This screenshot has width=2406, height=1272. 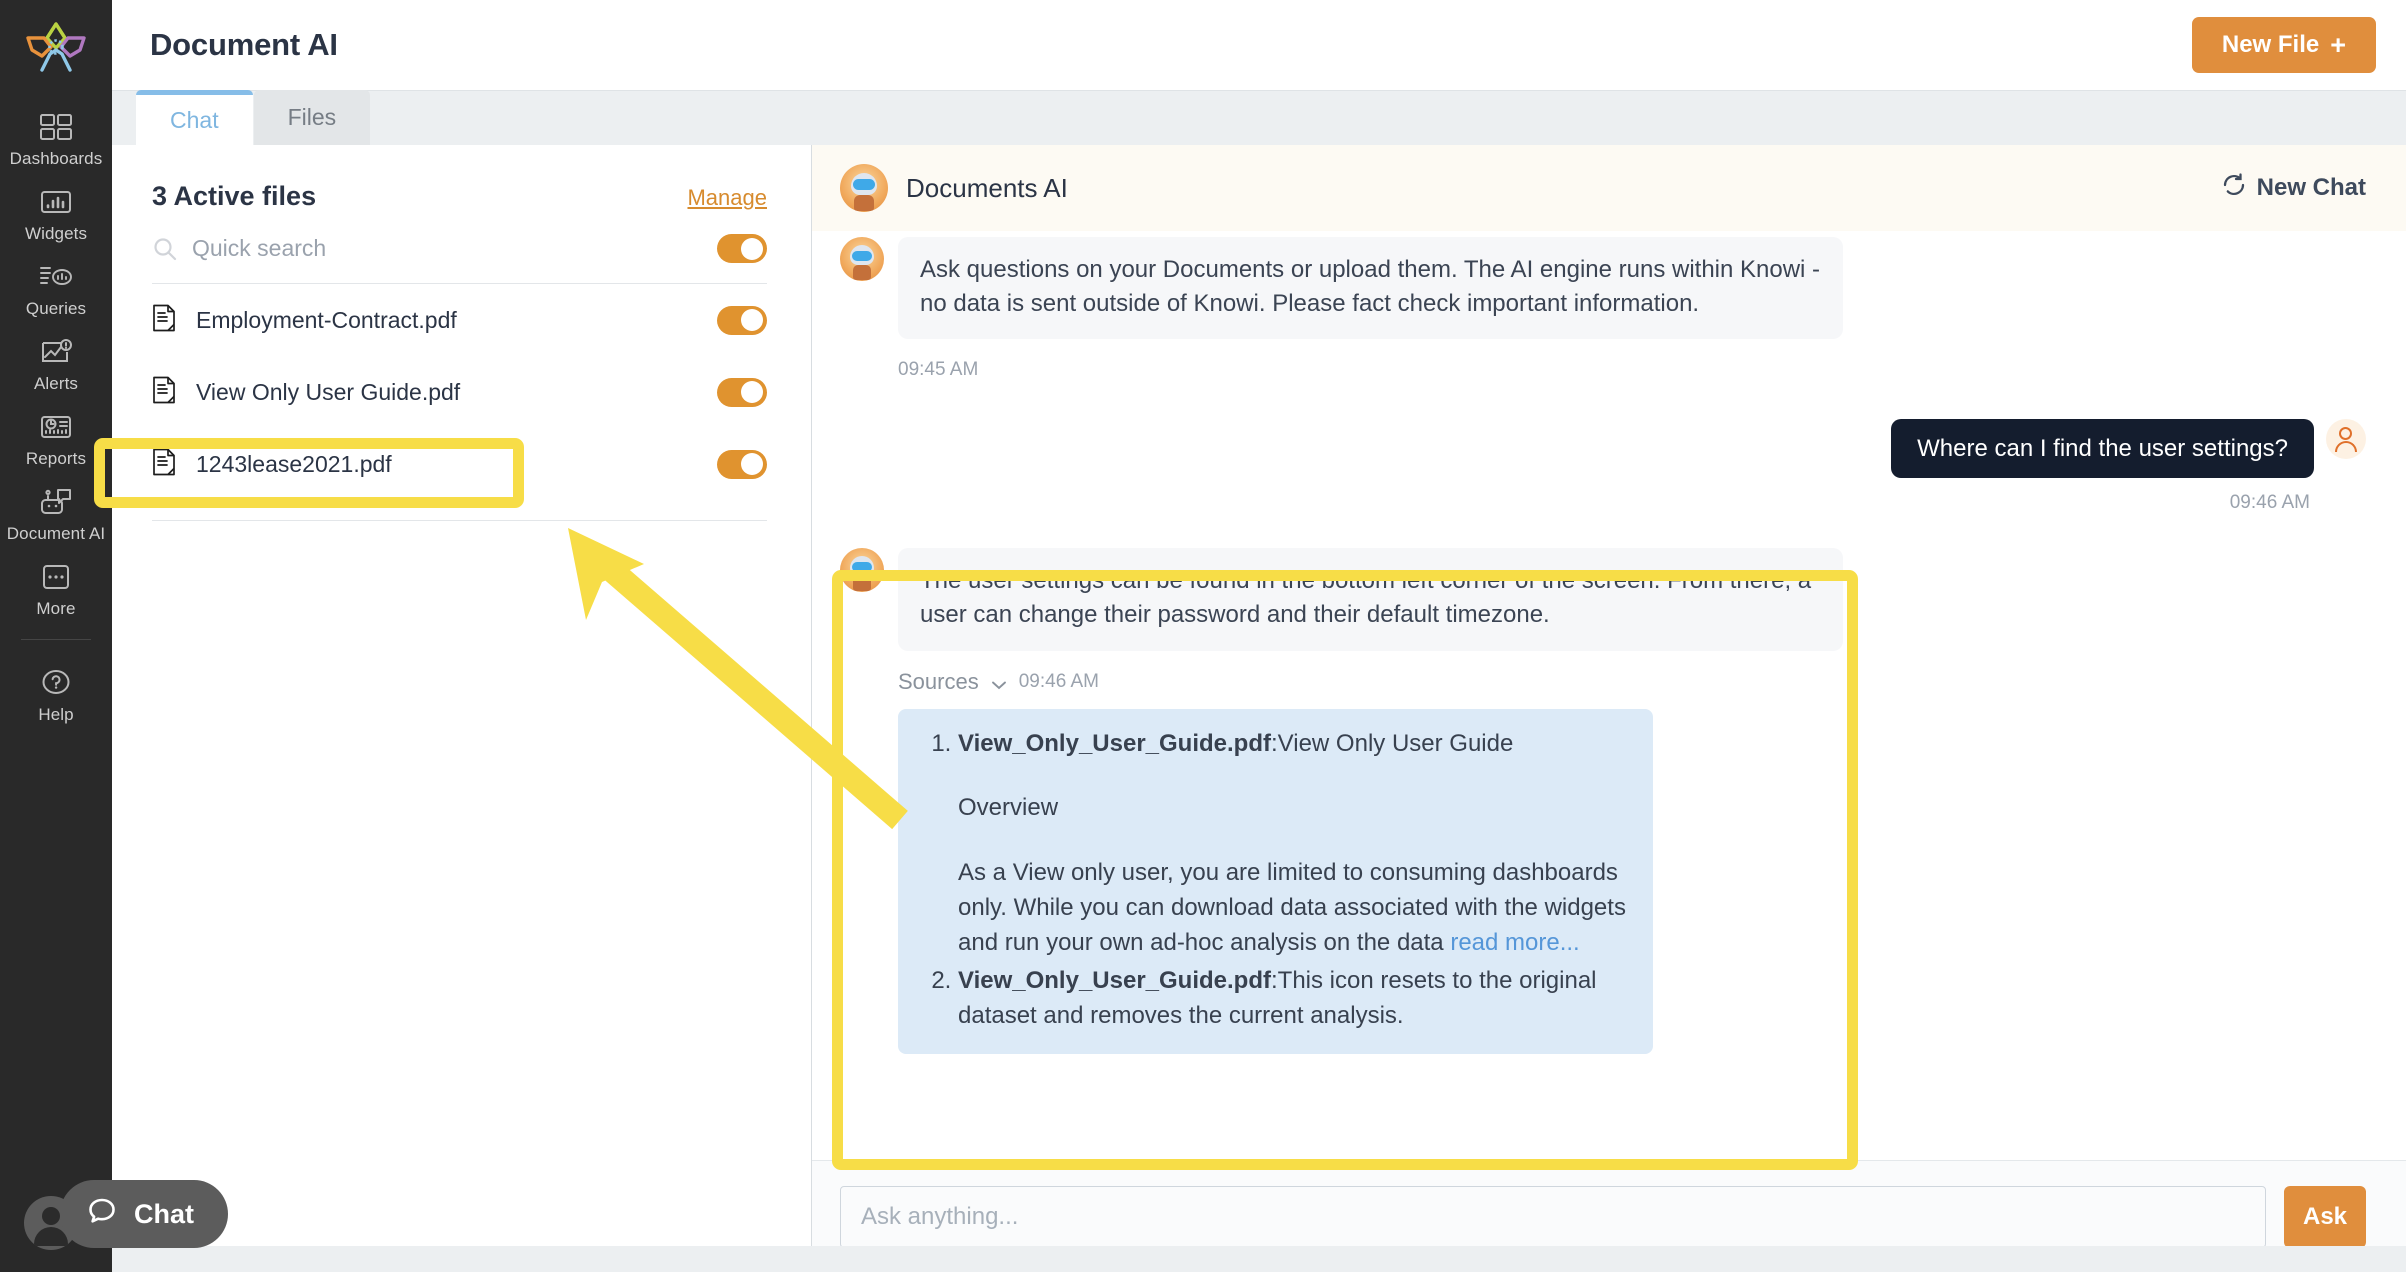 What do you see at coordinates (1259, 1259) in the screenshot?
I see `bottom-strip` at bounding box center [1259, 1259].